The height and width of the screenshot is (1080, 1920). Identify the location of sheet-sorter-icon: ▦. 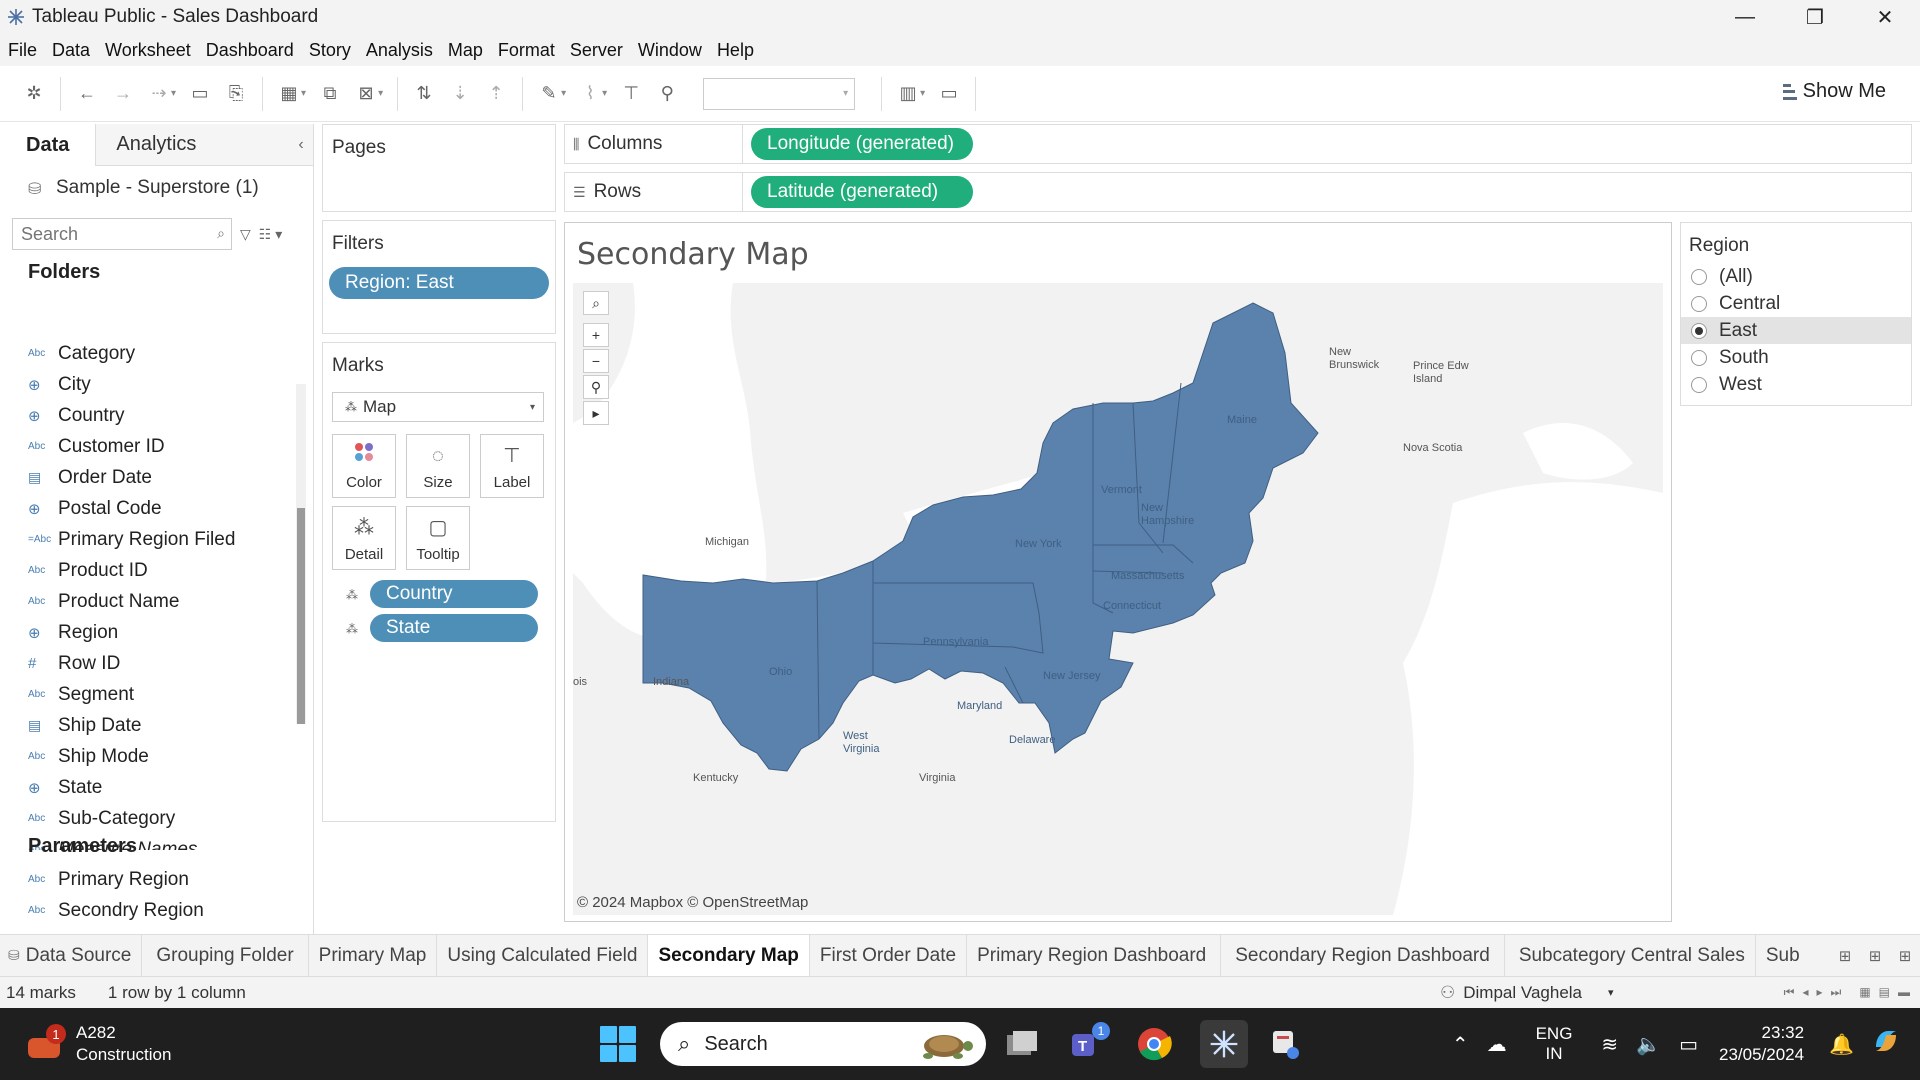
(1864, 992).